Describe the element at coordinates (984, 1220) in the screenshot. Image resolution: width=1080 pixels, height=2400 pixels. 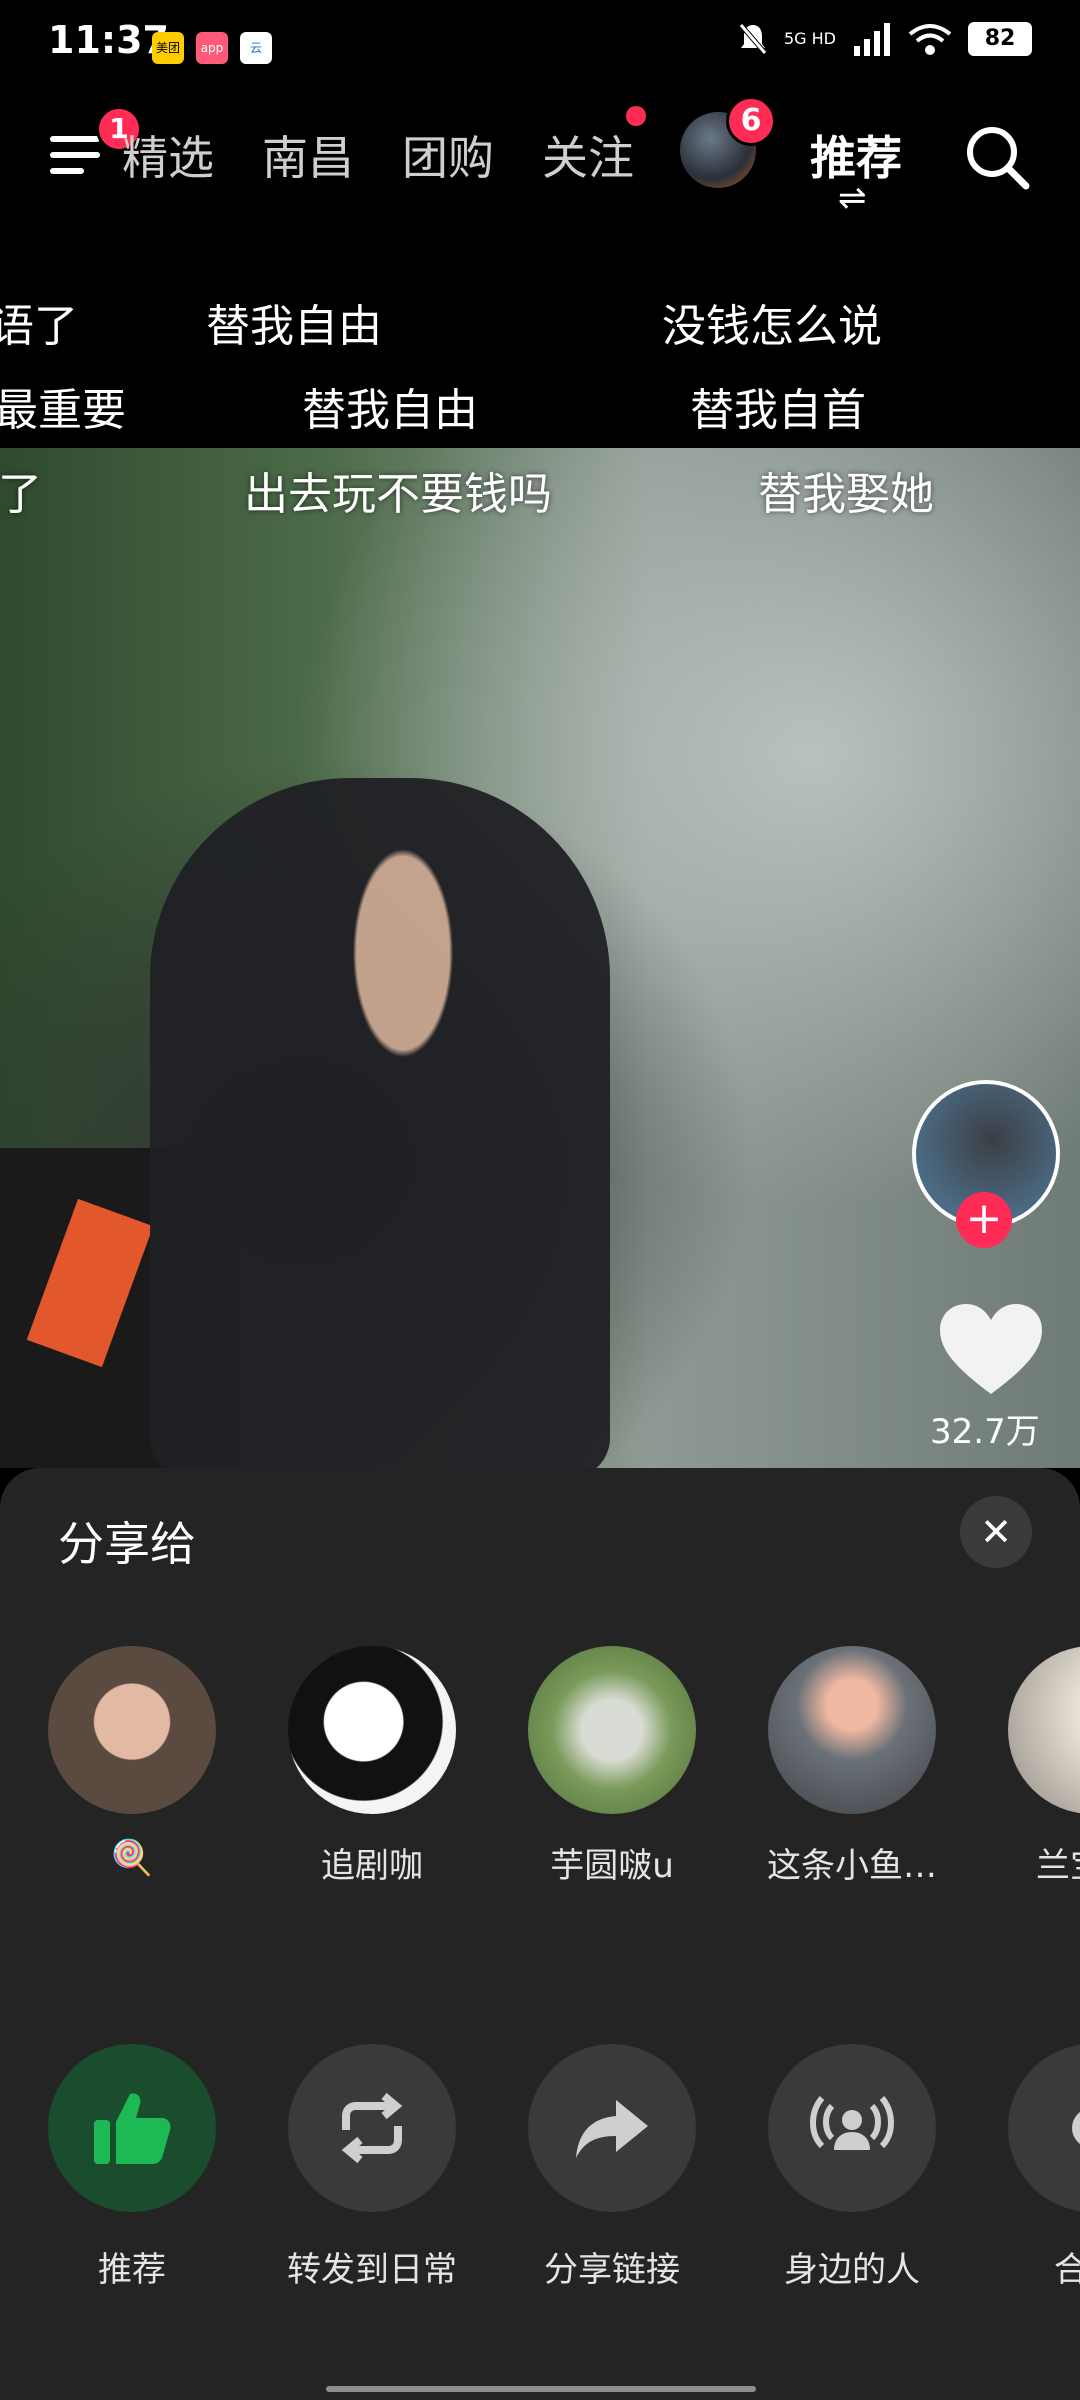
I see `follow-plus-icon: +` at that location.